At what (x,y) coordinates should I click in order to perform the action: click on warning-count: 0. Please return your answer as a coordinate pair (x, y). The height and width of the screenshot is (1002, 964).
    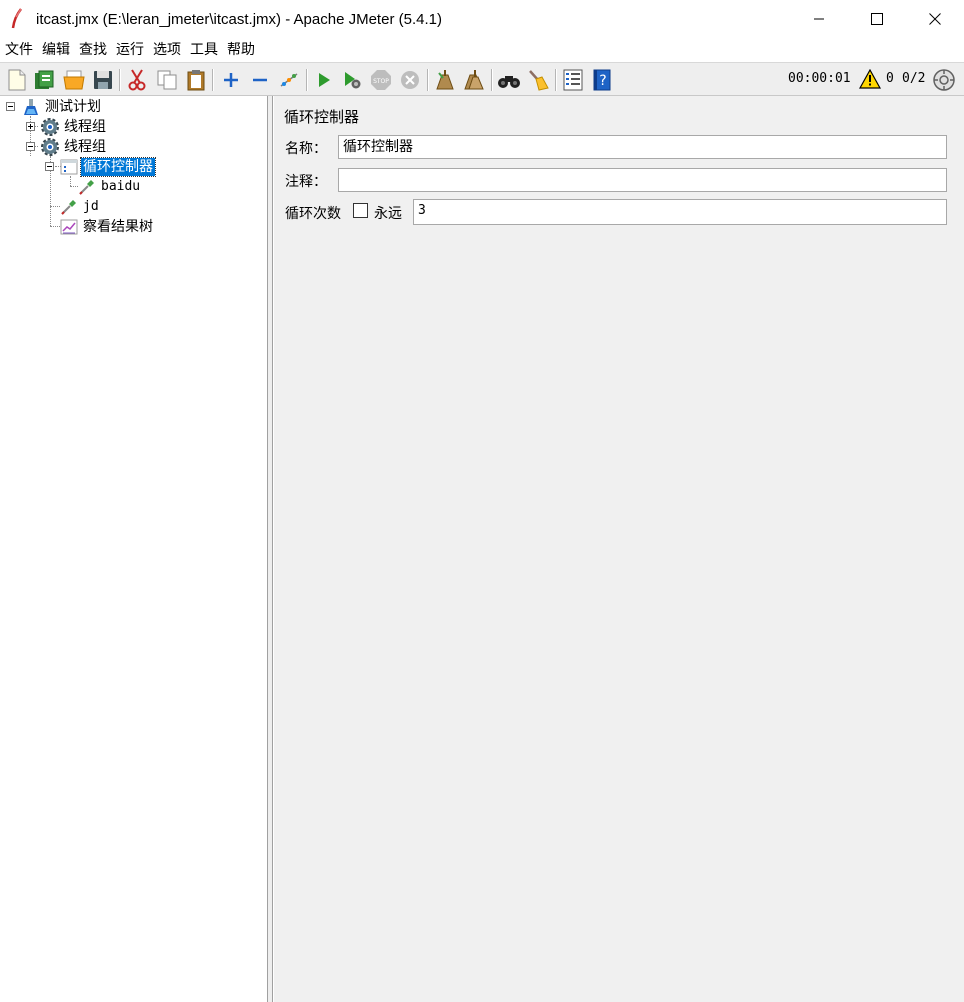
    Looking at the image, I should click on (890, 78).